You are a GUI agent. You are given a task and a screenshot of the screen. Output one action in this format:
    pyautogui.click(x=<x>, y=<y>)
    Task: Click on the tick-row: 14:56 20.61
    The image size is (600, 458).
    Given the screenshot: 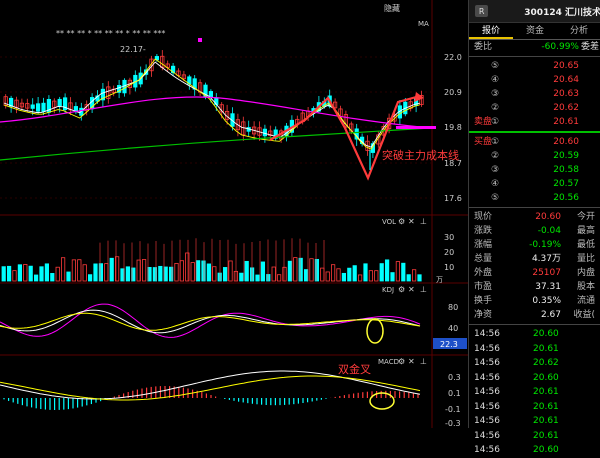 What is the action you would take?
    pyautogui.click(x=534, y=436)
    